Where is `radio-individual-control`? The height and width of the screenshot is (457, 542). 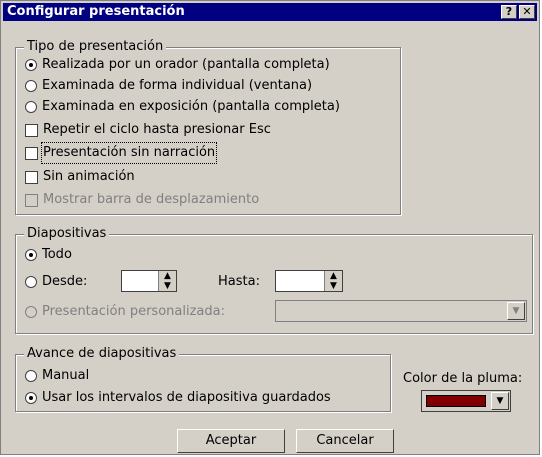 radio-individual-control is located at coordinates (31, 86).